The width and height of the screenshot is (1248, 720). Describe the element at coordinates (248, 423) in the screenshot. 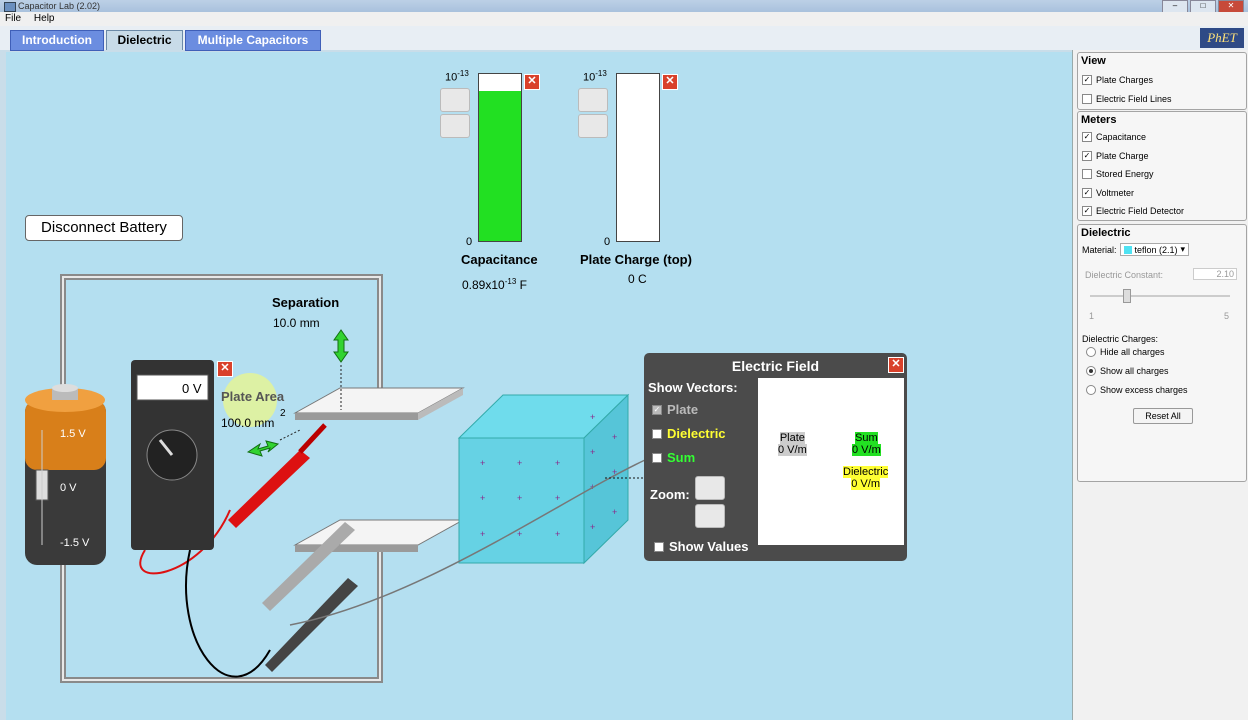

I see `plate-area-value: 100.0 mm` at that location.